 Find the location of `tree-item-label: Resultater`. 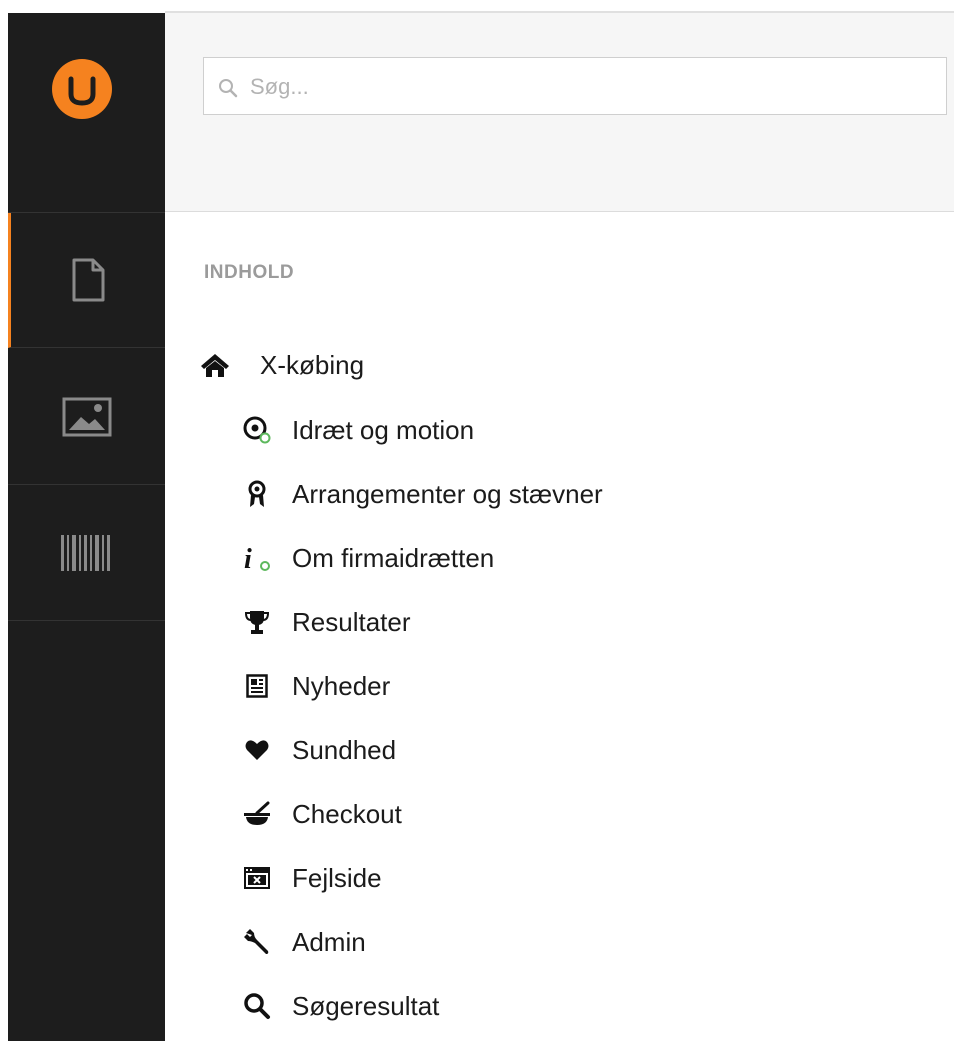

tree-item-label: Resultater is located at coordinates (351, 621).